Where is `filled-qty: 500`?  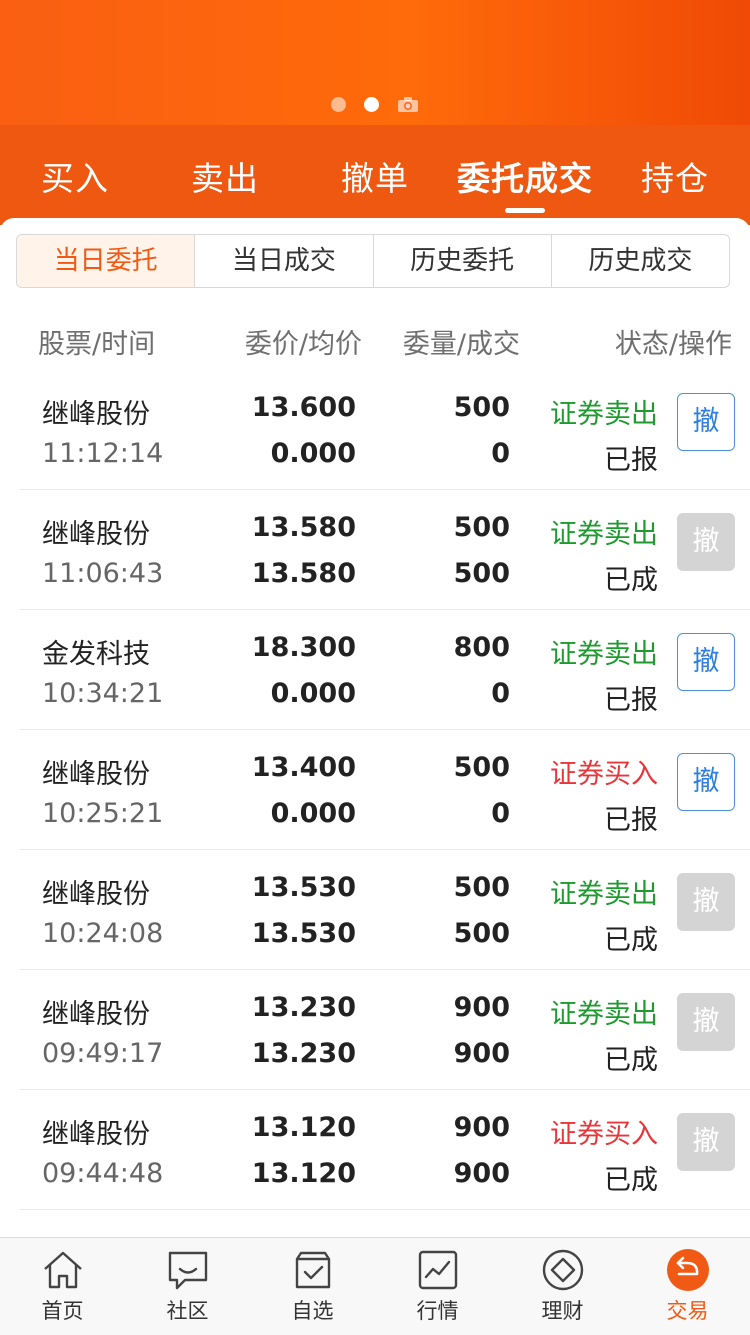 filled-qty: 500 is located at coordinates (481, 933).